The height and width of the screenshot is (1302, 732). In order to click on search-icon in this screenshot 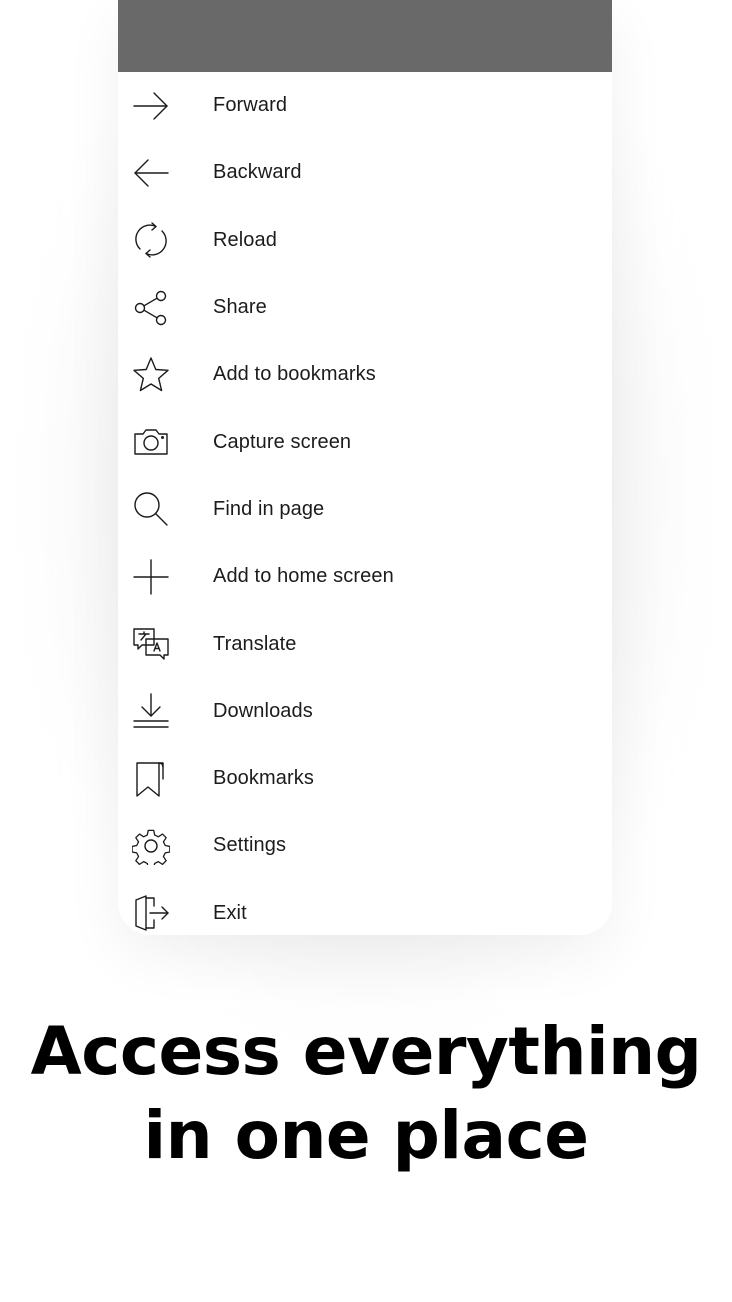, I will do `click(151, 509)`.